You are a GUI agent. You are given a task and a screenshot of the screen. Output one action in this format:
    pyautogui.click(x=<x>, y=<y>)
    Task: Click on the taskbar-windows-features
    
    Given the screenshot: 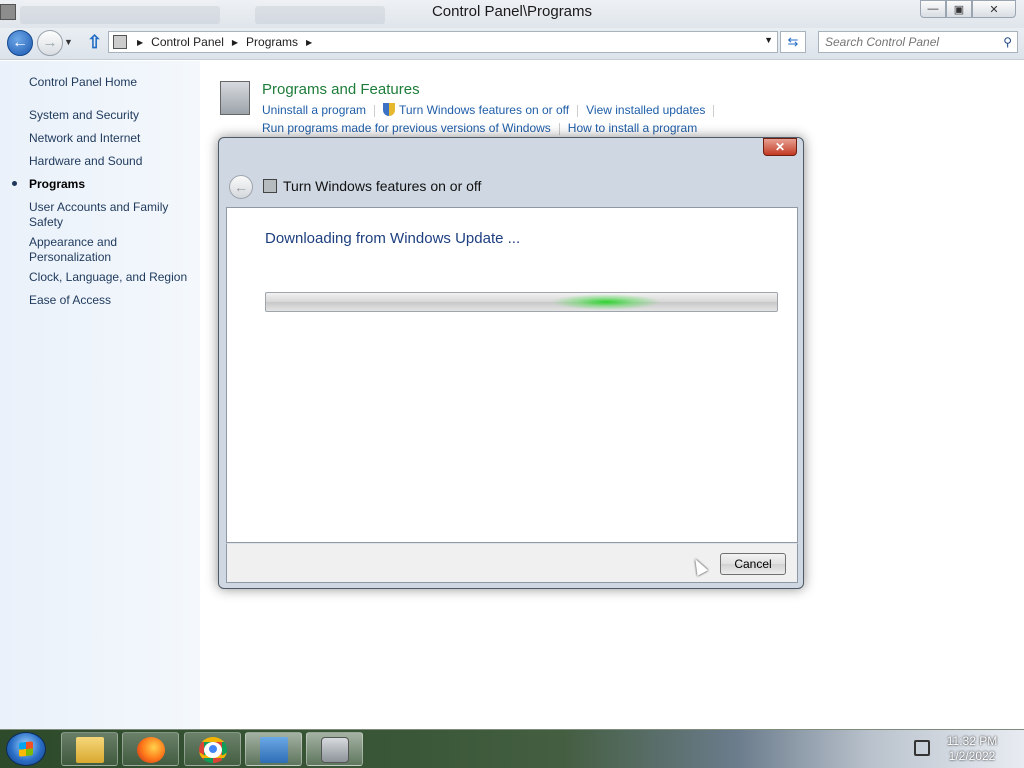 What is the action you would take?
    pyautogui.click(x=334, y=749)
    